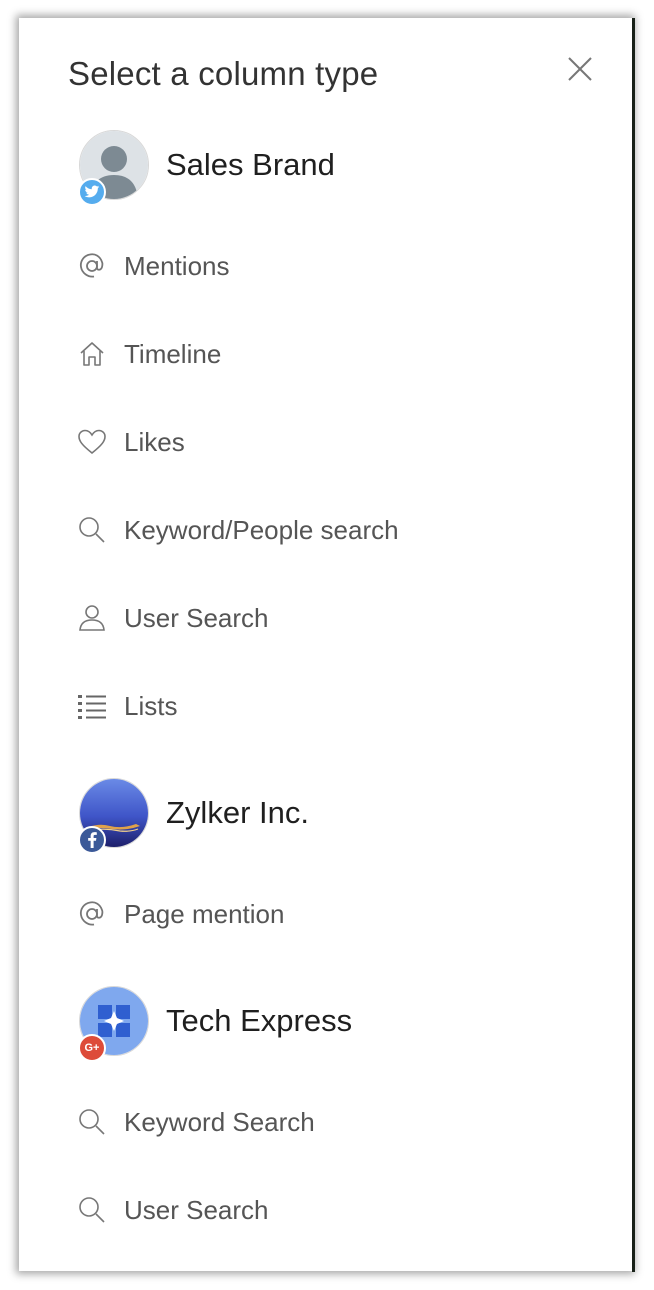 Image resolution: width=654 pixels, height=1290 pixels. I want to click on dialog-title: Select a column type, so click(223, 73).